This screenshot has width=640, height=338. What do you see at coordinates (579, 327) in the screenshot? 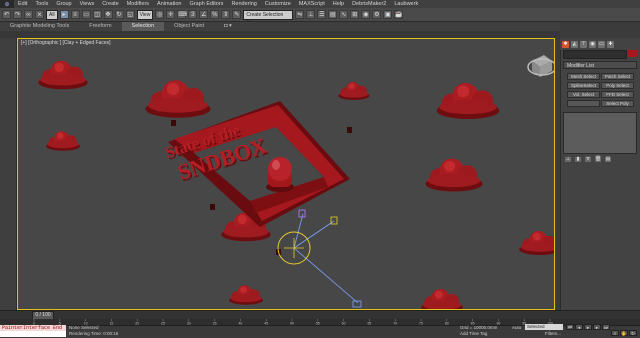
I see `previous-frame-icon: ◂` at bounding box center [579, 327].